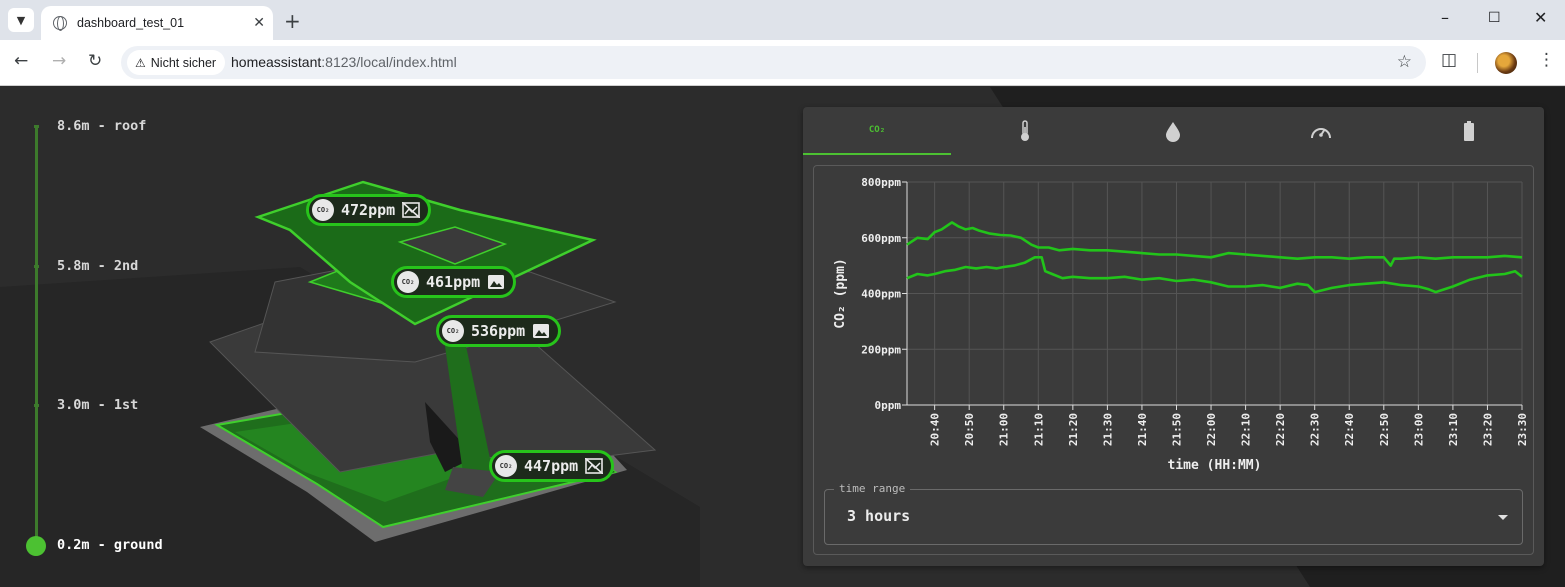 The image size is (1565, 587). I want to click on x-tick-label: 21:40, so click(1142, 429).